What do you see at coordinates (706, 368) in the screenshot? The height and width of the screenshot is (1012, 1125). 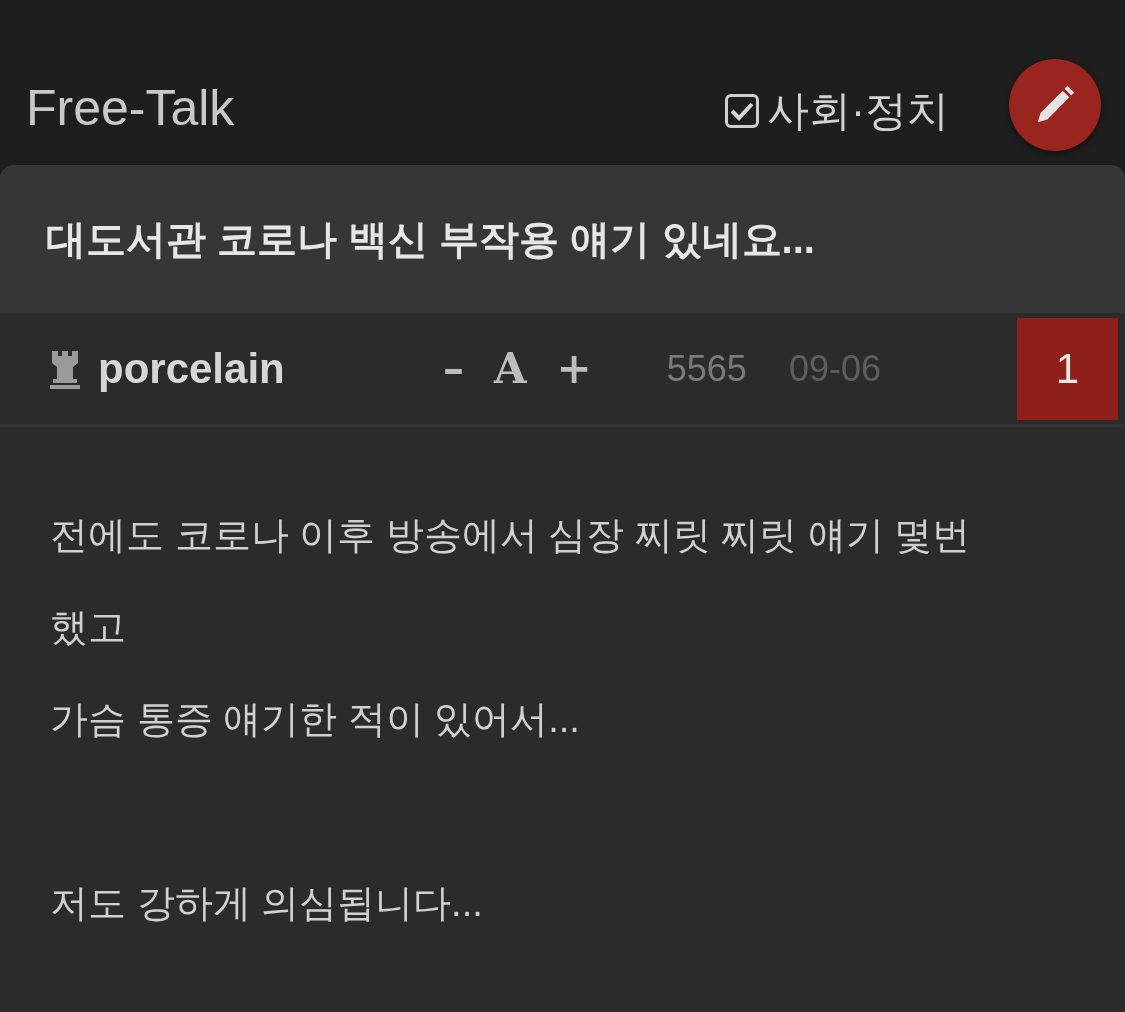 I see `view-count: 5565` at bounding box center [706, 368].